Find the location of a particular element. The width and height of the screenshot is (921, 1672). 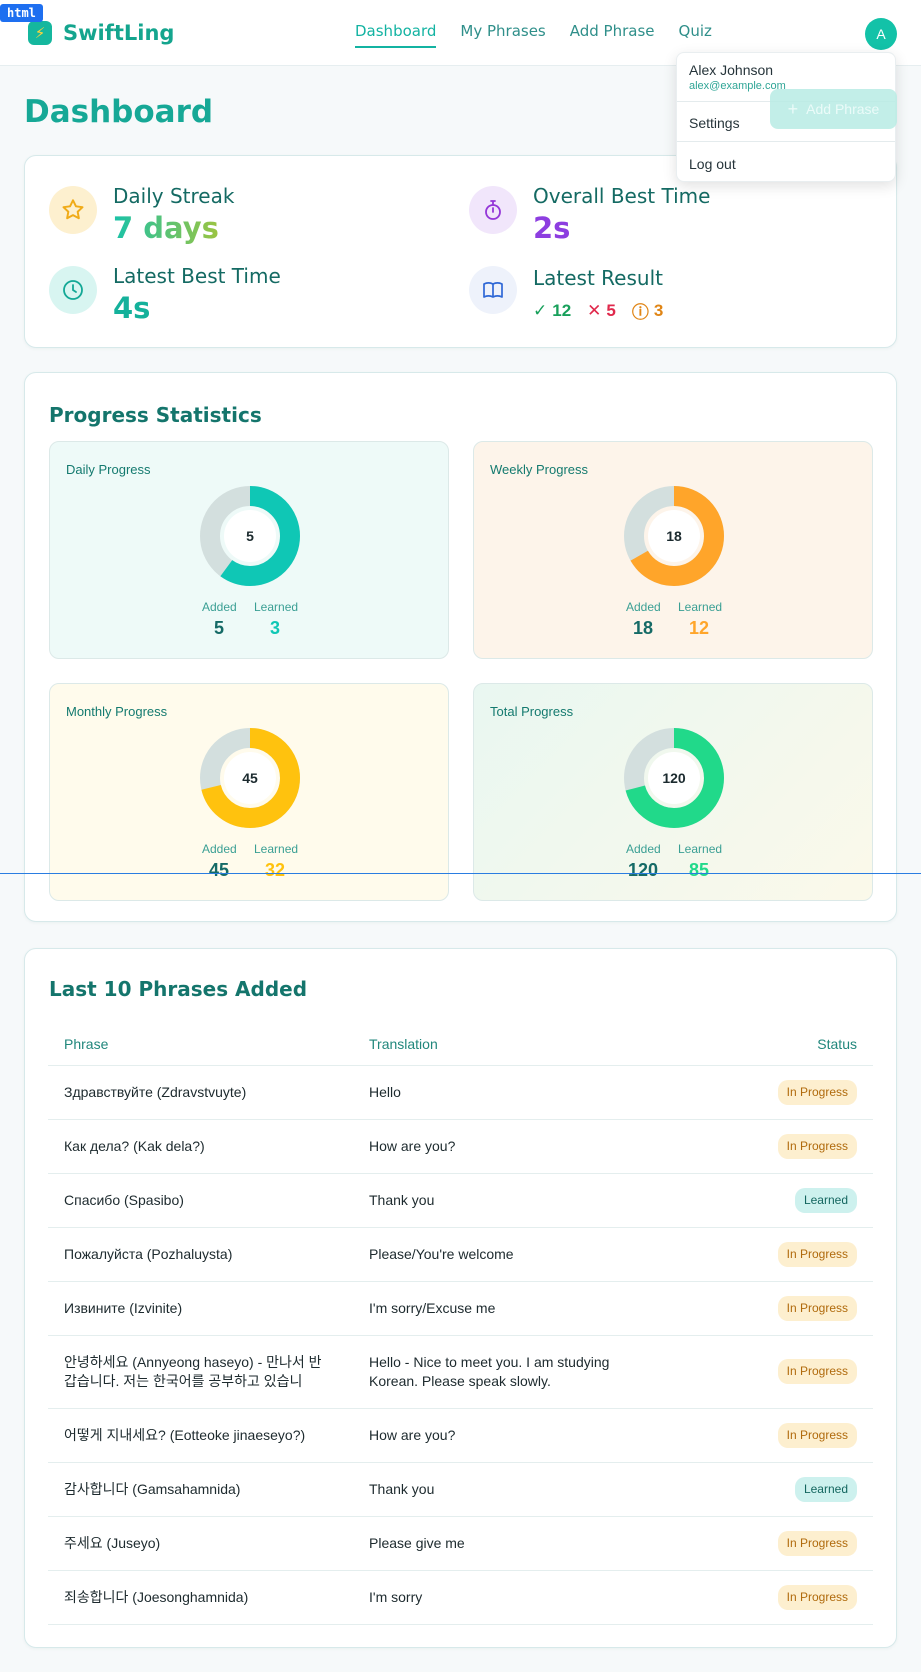

guide-line is located at coordinates (460, 873).